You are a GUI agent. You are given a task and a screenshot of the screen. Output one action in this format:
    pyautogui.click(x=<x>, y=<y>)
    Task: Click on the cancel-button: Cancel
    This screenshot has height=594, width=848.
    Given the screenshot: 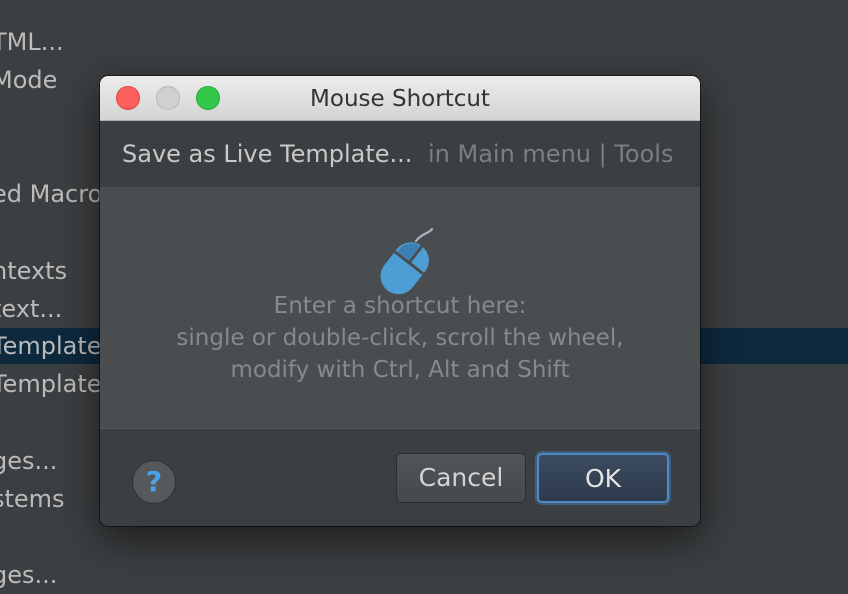 What is the action you would take?
    pyautogui.click(x=461, y=478)
    